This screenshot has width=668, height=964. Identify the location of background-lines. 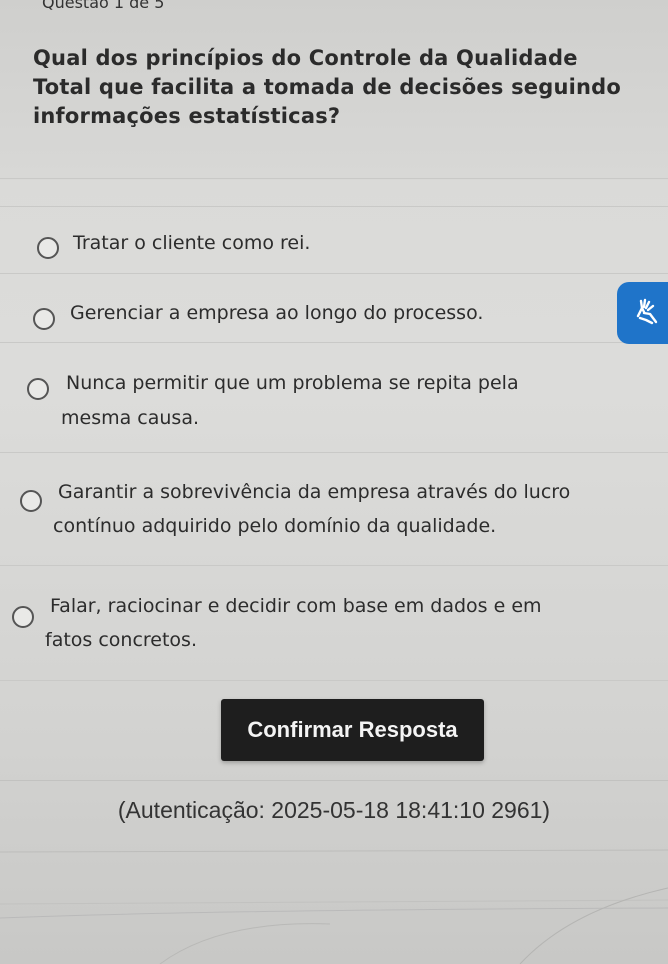
(334, 906).